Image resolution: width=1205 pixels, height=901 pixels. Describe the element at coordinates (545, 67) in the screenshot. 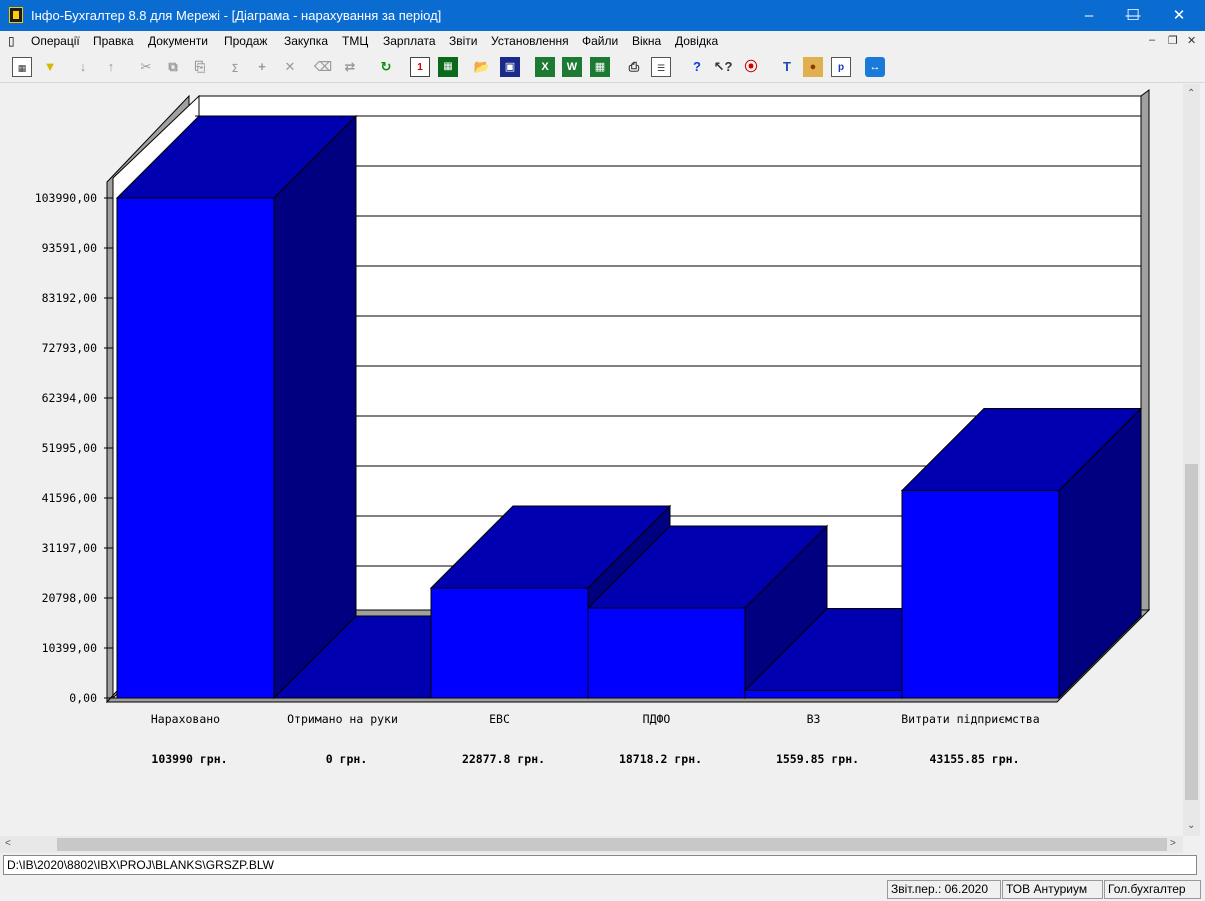

I see `excel-icon: X` at that location.